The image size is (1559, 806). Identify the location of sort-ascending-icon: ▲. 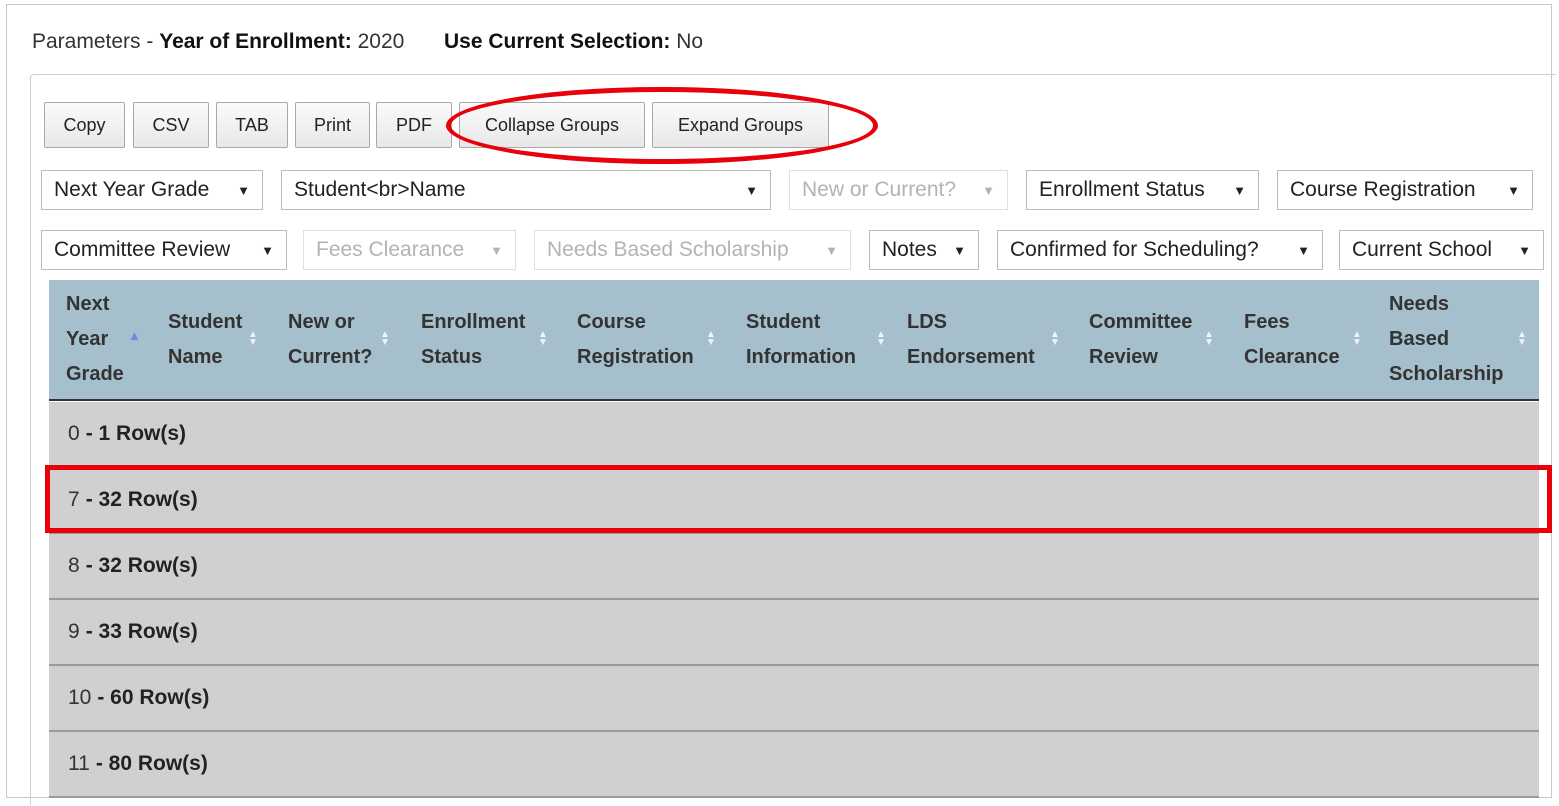
(134, 335).